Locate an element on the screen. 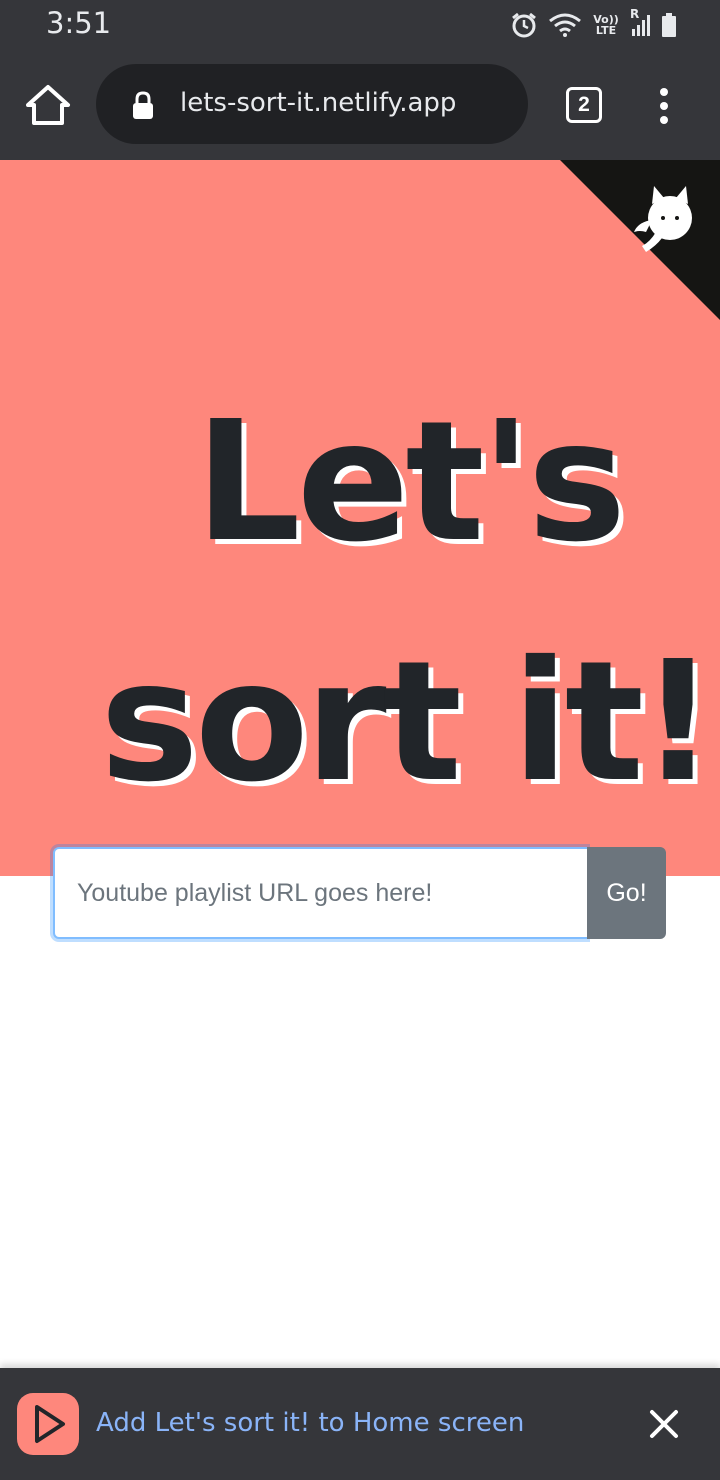 The height and width of the screenshot is (1480, 720). github-icon is located at coordinates (640, 240).